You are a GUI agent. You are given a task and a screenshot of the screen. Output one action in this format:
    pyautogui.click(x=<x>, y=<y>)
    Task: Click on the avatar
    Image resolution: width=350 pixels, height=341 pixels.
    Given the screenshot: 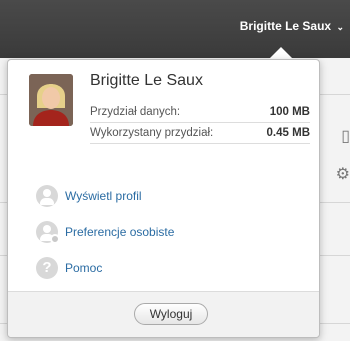 What is the action you would take?
    pyautogui.click(x=51, y=100)
    